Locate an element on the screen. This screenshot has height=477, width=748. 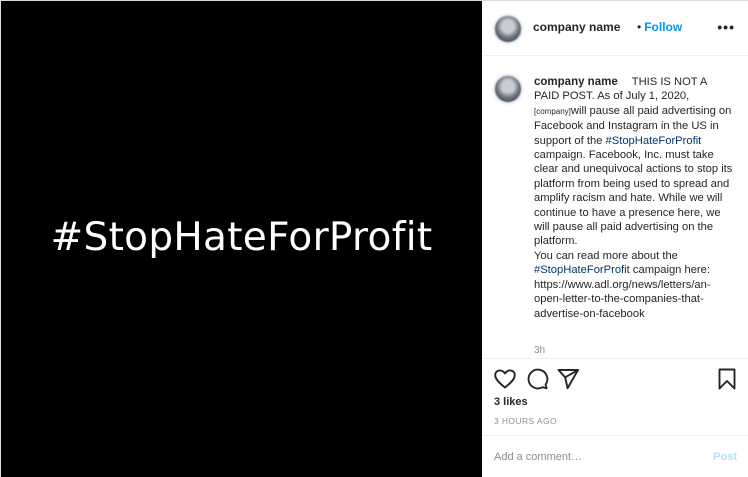
more-options-icon: ••• is located at coordinates (726, 27).